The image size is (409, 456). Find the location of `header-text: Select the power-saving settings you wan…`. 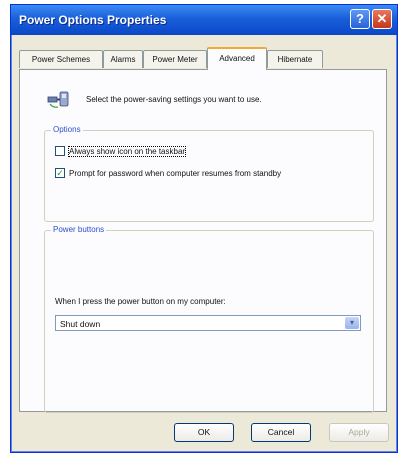

header-text: Select the power-saving settings you wan… is located at coordinates (174, 99).